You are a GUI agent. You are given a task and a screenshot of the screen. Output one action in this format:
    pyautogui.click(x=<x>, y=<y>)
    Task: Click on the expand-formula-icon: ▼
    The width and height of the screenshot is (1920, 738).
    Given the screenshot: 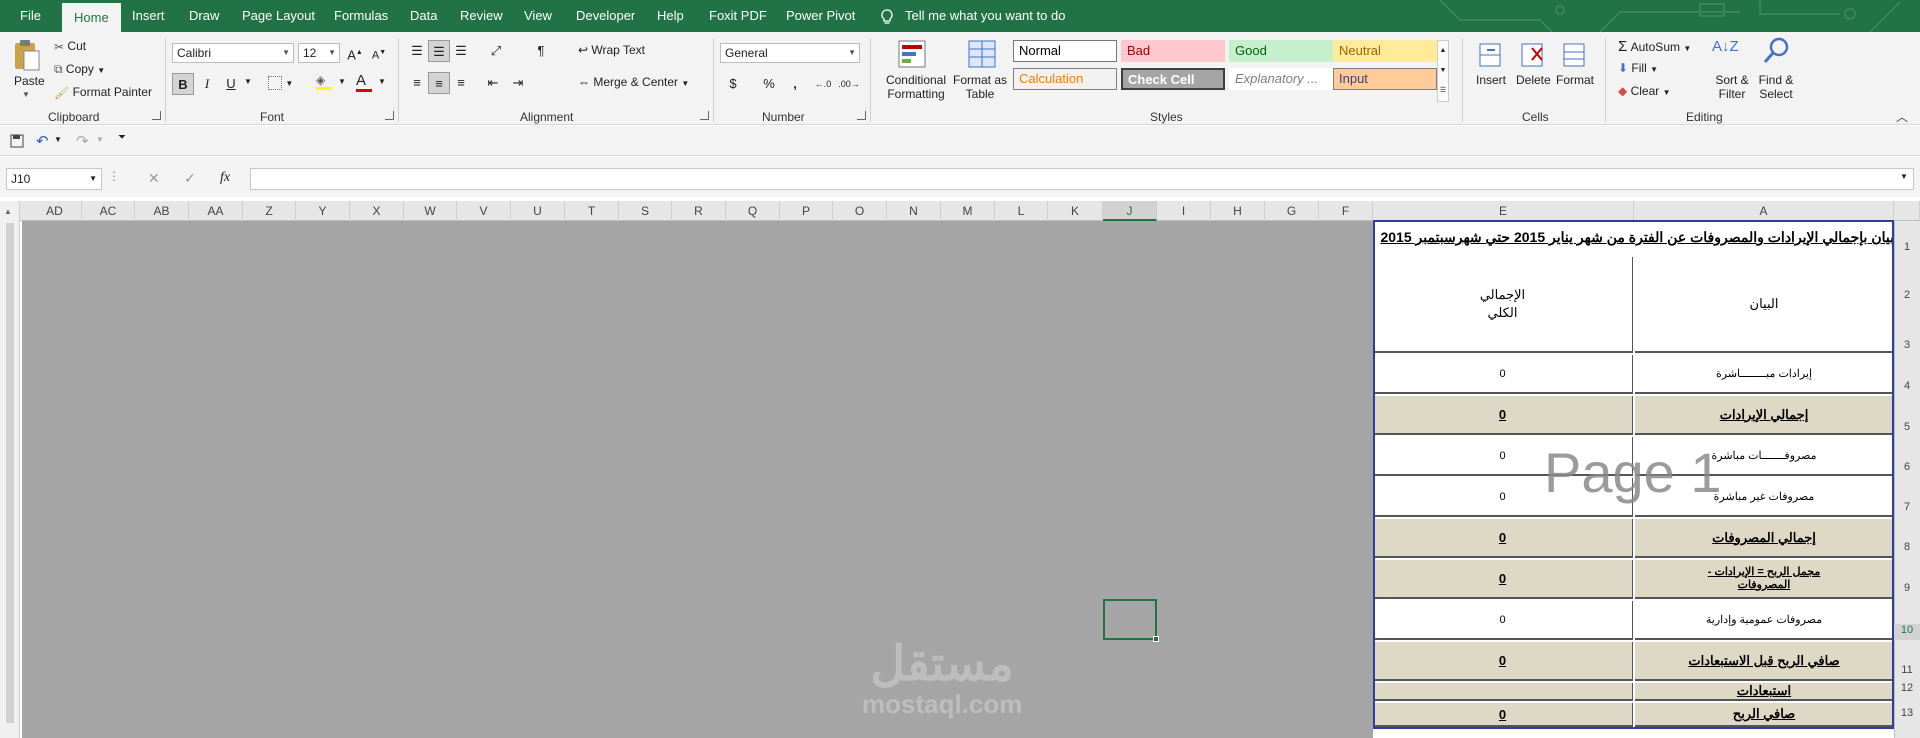 What is the action you would take?
    pyautogui.click(x=1904, y=176)
    